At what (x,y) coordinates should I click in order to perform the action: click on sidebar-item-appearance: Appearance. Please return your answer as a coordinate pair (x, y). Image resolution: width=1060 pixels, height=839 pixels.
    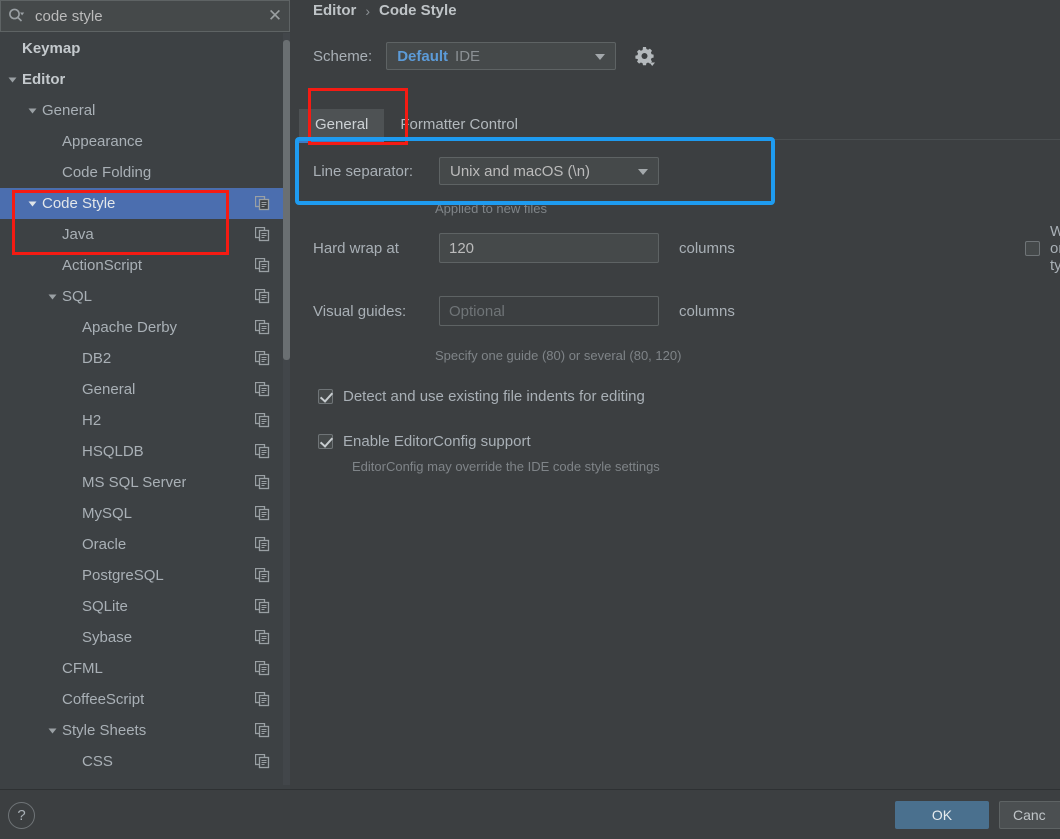
    Looking at the image, I should click on (145, 141).